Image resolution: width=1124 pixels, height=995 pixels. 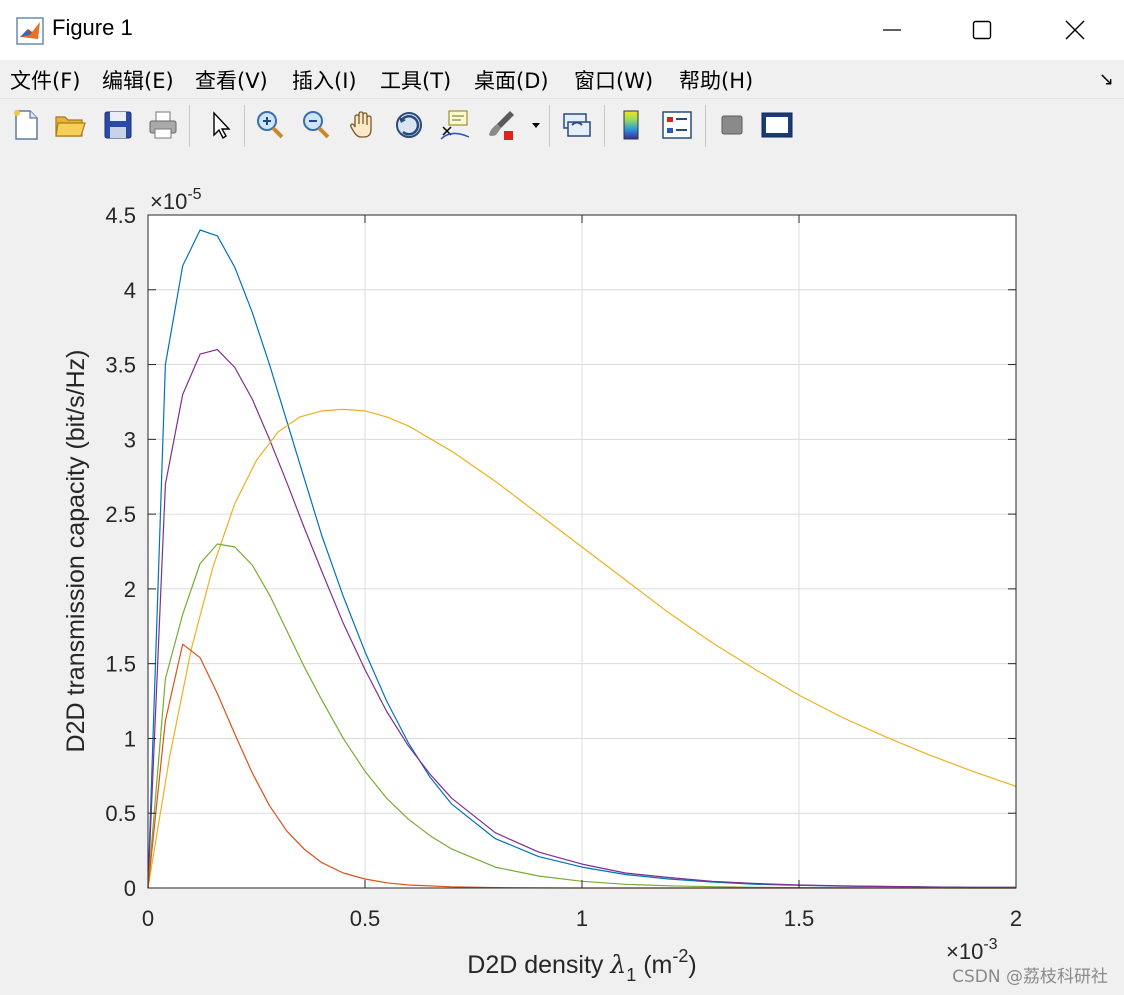 I want to click on title-bar: Figure 1, so click(x=562, y=30).